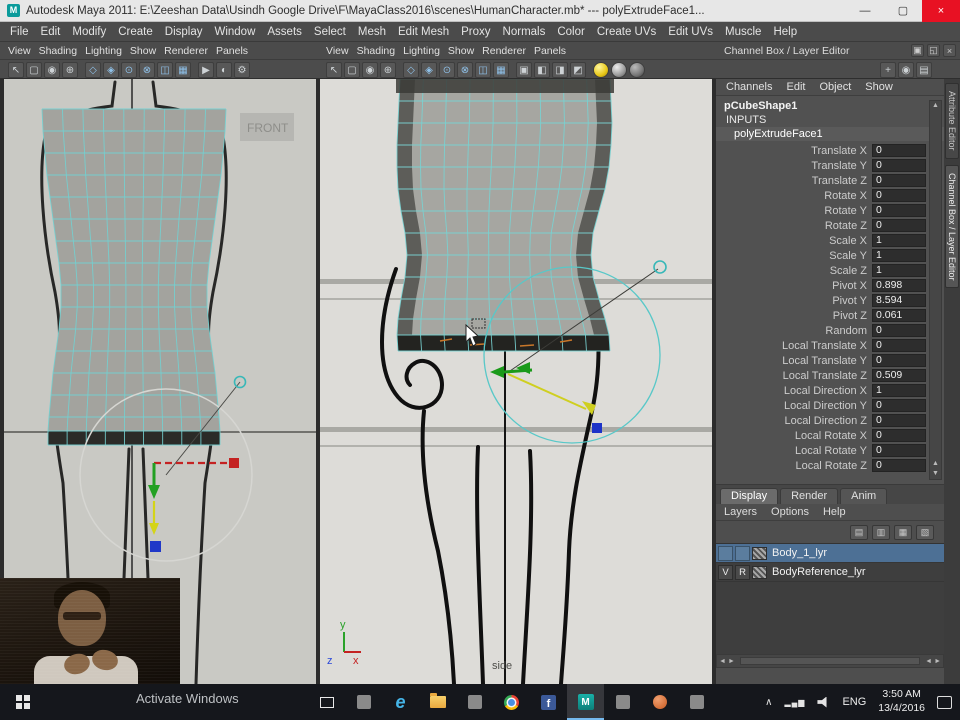  Describe the element at coordinates (794, 181) in the screenshot. I see `channel-label: Translate Z` at that location.